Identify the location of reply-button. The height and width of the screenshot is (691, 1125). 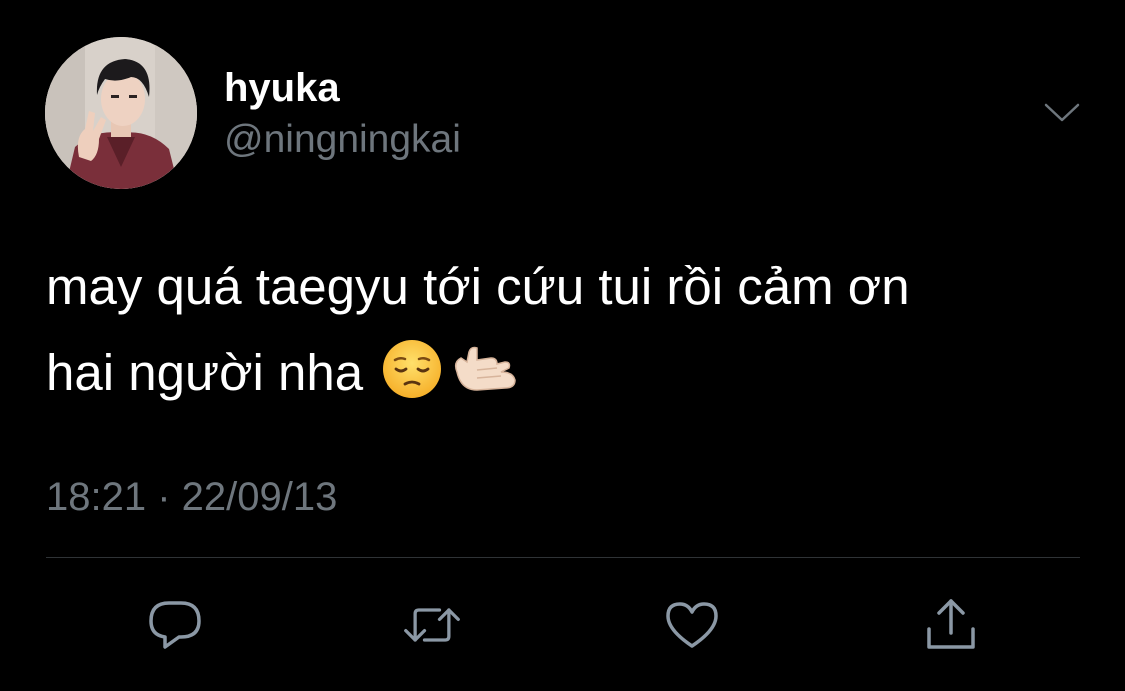
(175, 625).